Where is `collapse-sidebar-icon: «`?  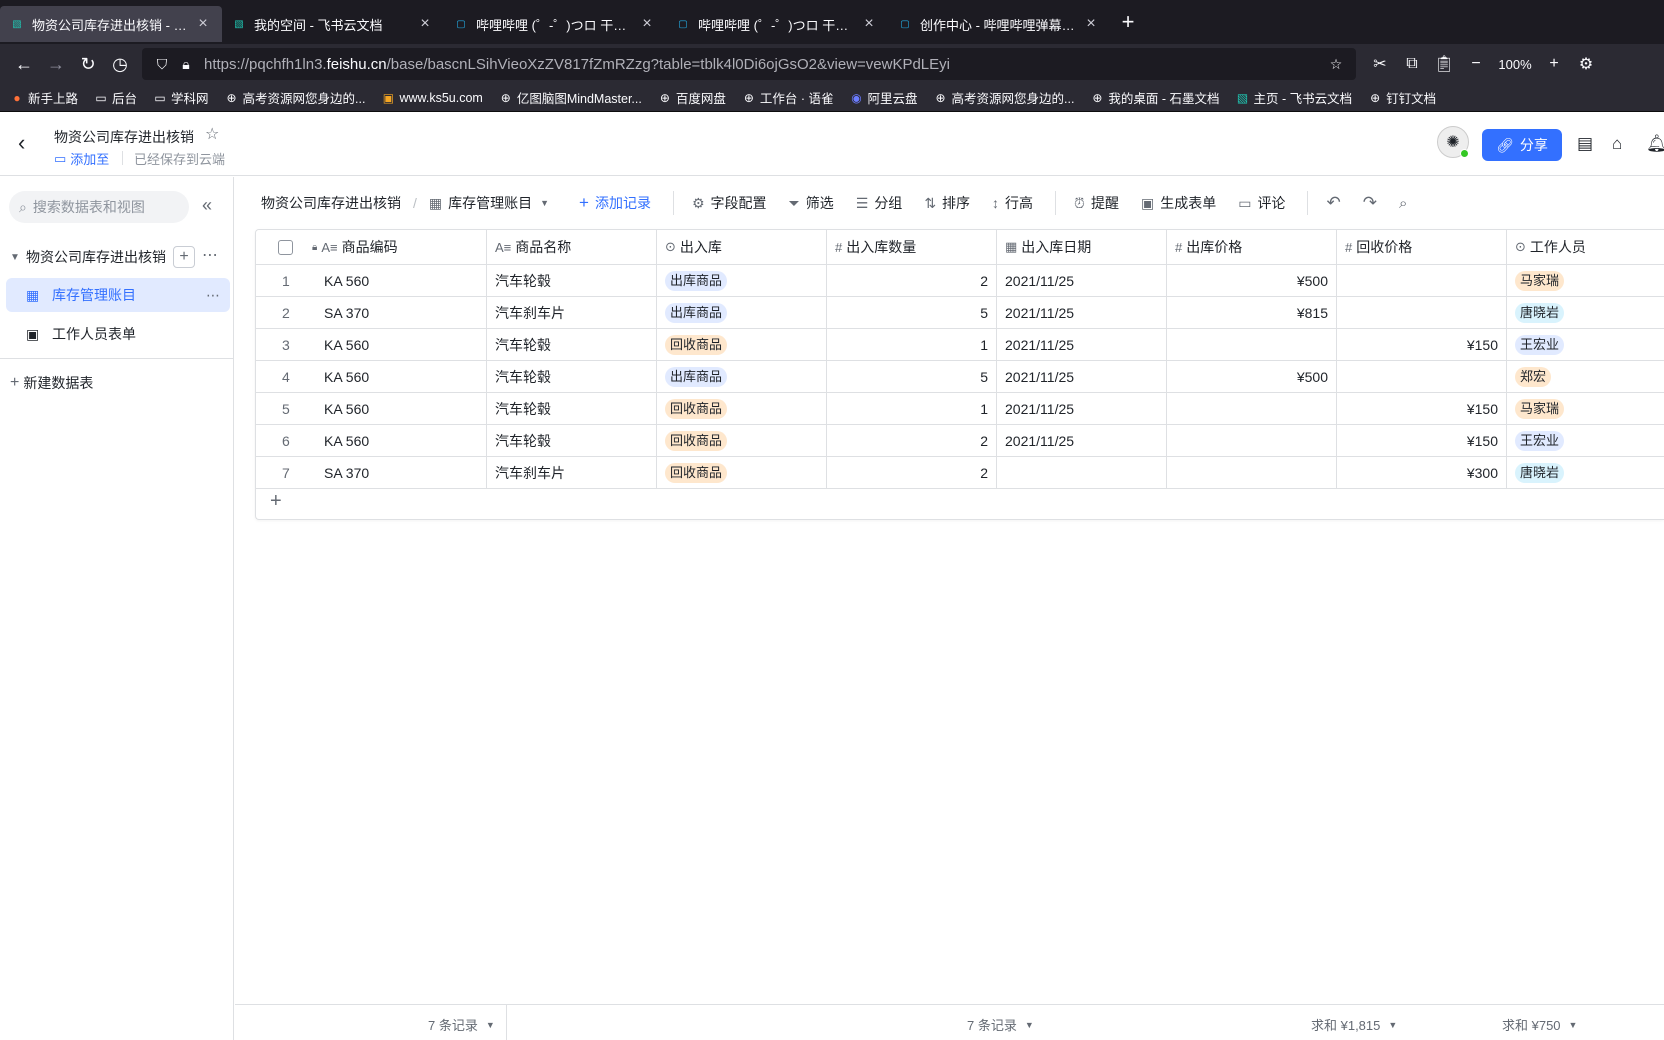
collapse-sidebar-icon: « is located at coordinates (207, 205).